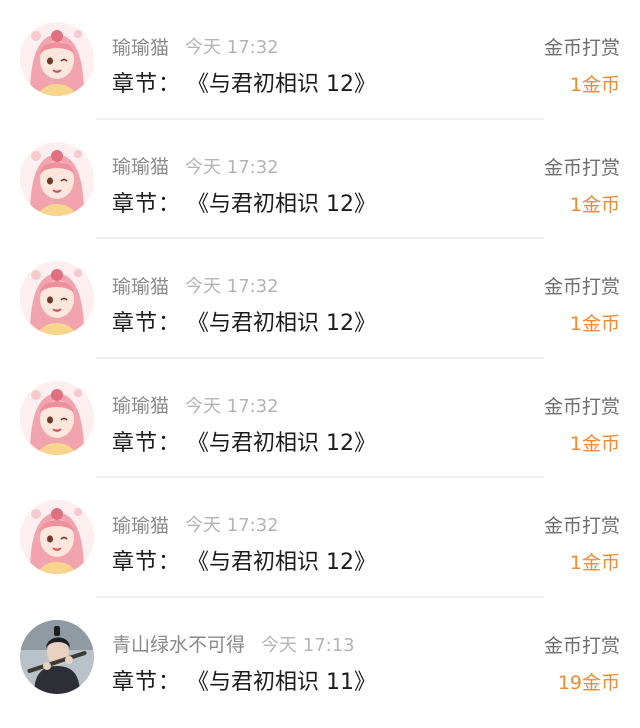 This screenshot has height=728, width=640. I want to click on name-line: 青山绿水不可得 今天 17:13, so click(233, 644).